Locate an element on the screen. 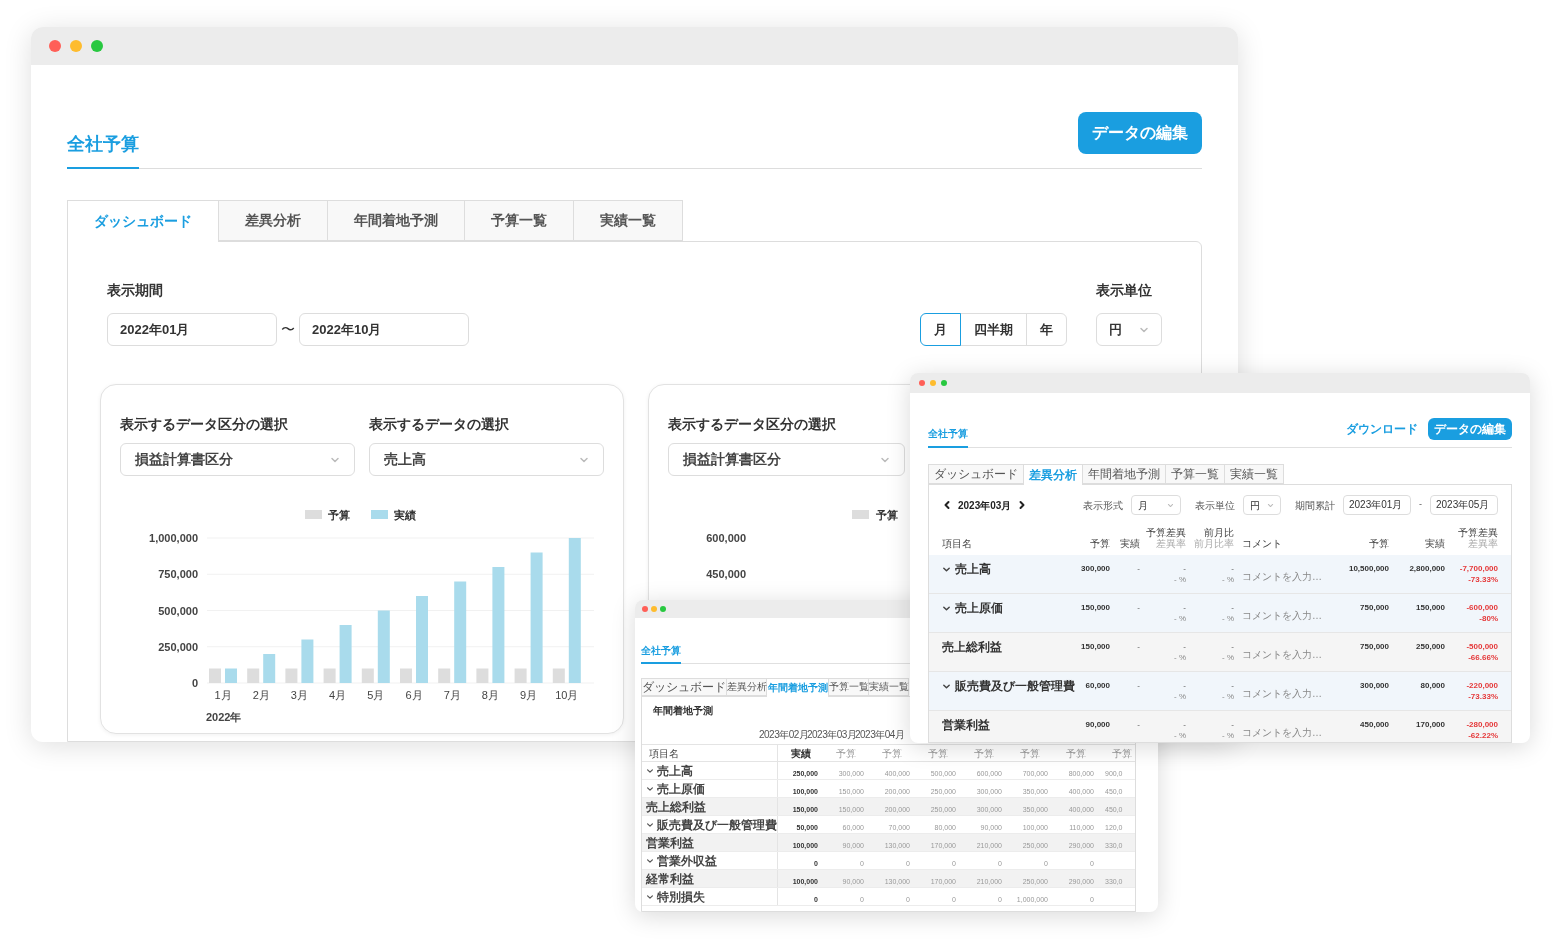 The height and width of the screenshot is (946, 1560). column-header: コメント is located at coordinates (1262, 543).